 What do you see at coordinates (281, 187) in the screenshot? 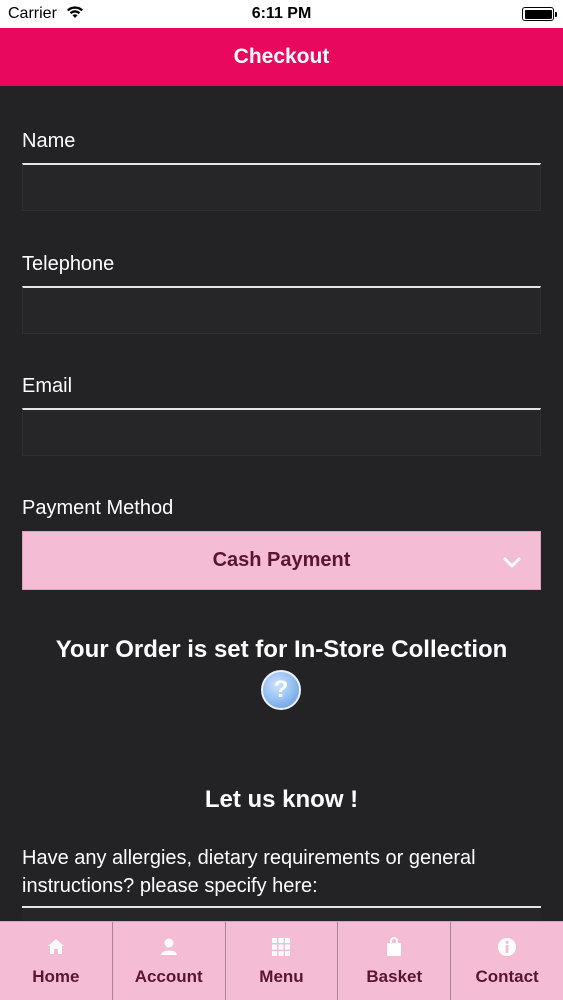
I see `name-input` at bounding box center [281, 187].